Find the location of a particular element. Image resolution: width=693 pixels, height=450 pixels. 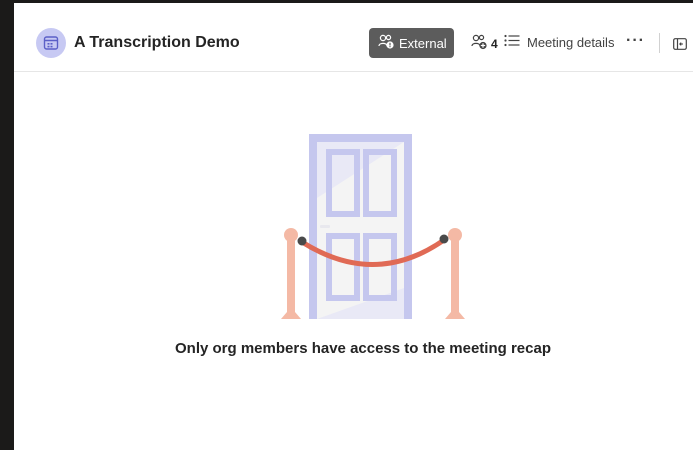

meeting-title: A Transcription Demo is located at coordinates (157, 42).